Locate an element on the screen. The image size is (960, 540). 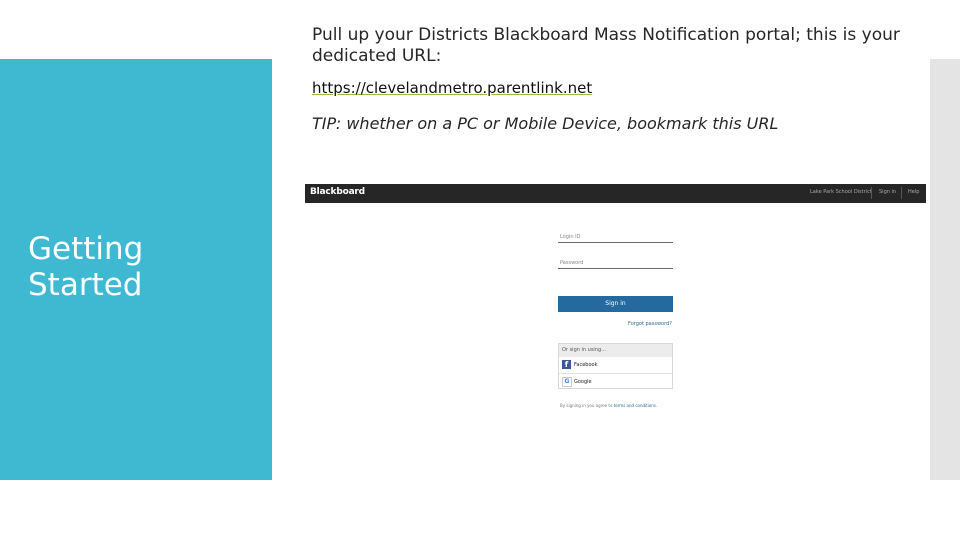
google-signin-option: G Google is located at coordinates (615, 381).